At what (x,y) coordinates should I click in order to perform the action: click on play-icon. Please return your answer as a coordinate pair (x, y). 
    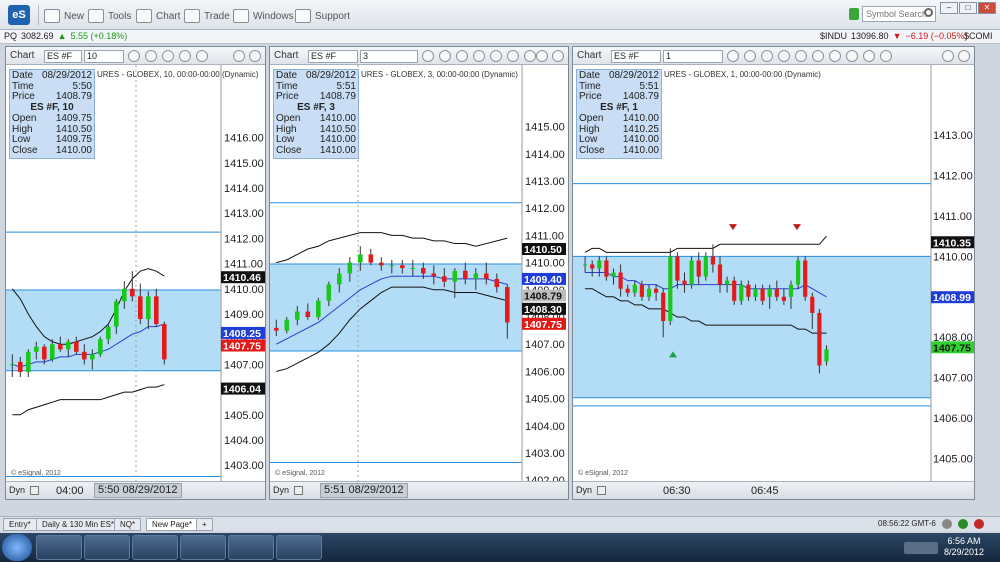
    Looking at the image, I should click on (852, 56).